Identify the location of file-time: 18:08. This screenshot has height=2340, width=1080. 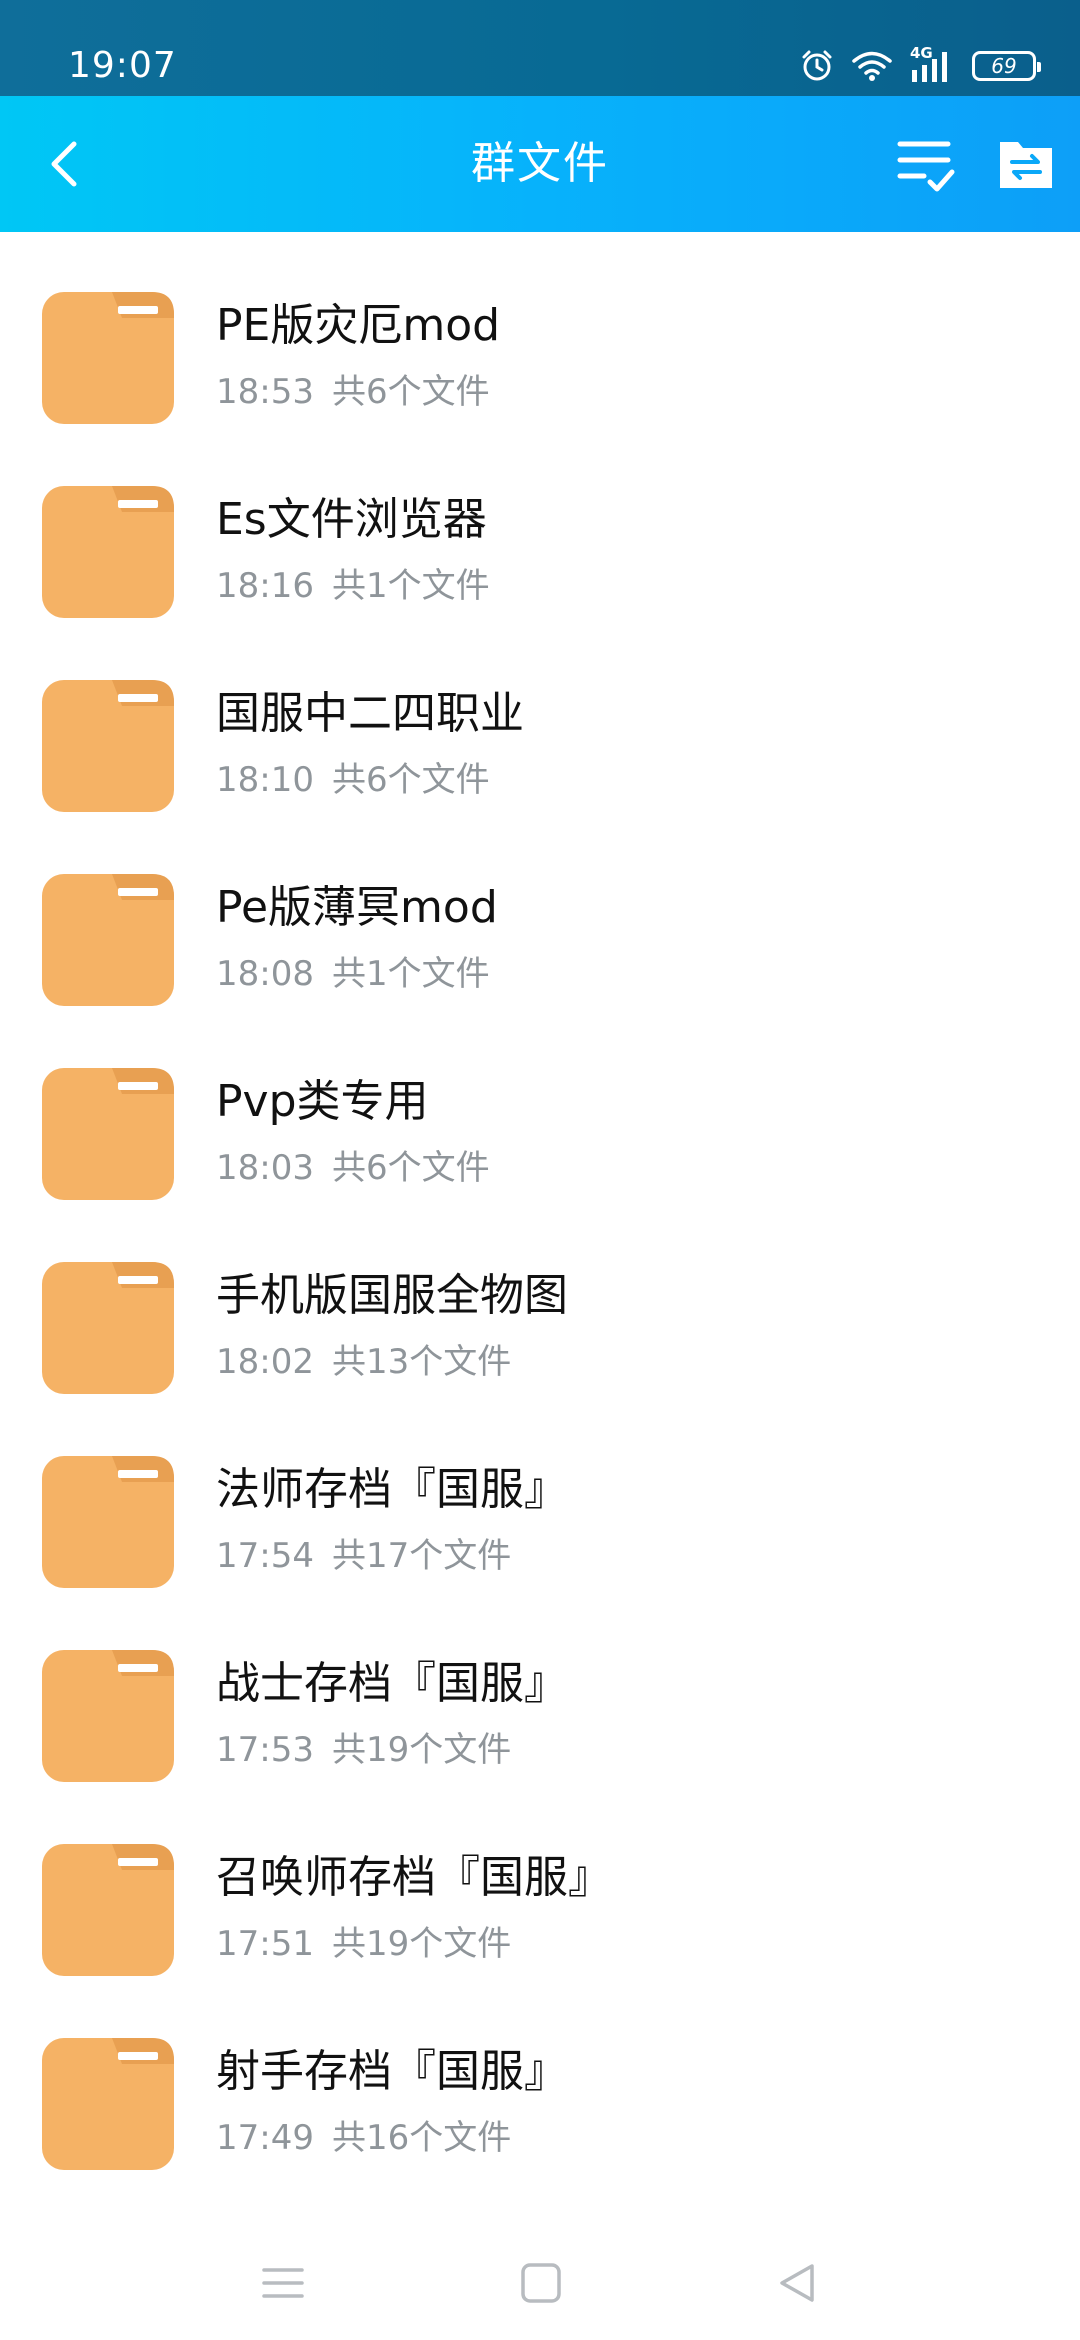
(265, 974).